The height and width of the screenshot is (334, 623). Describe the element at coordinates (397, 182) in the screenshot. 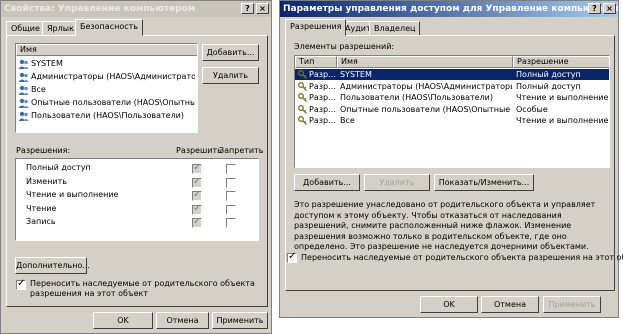

I see `remove-entry-button: Удалить` at that location.